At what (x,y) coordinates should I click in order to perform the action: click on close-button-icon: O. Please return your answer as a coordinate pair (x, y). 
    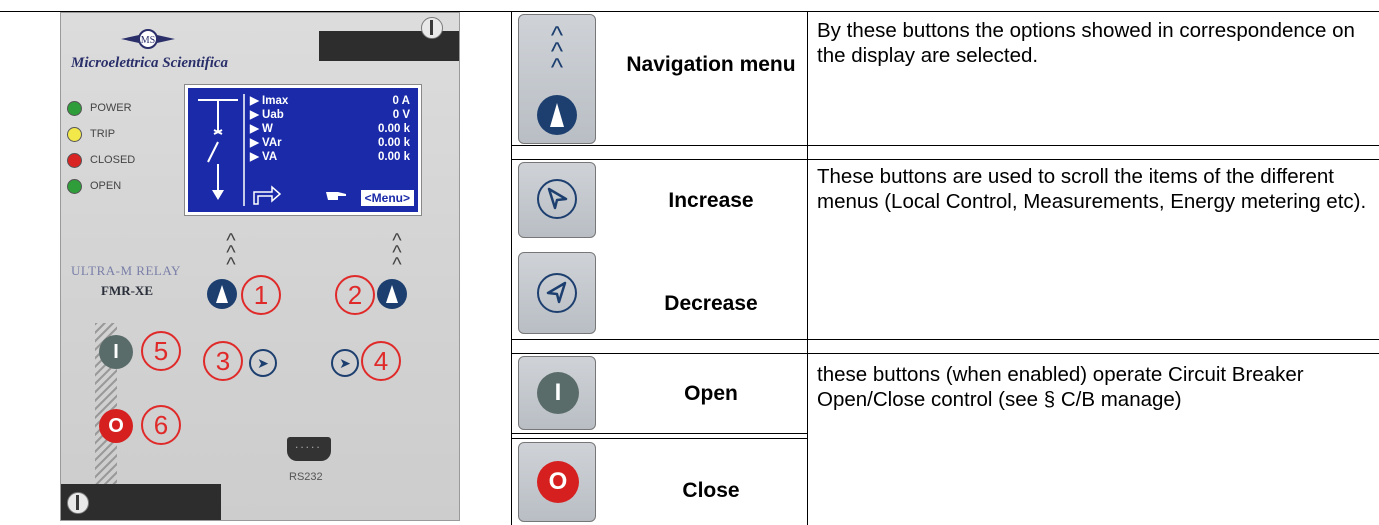
    Looking at the image, I should click on (558, 482).